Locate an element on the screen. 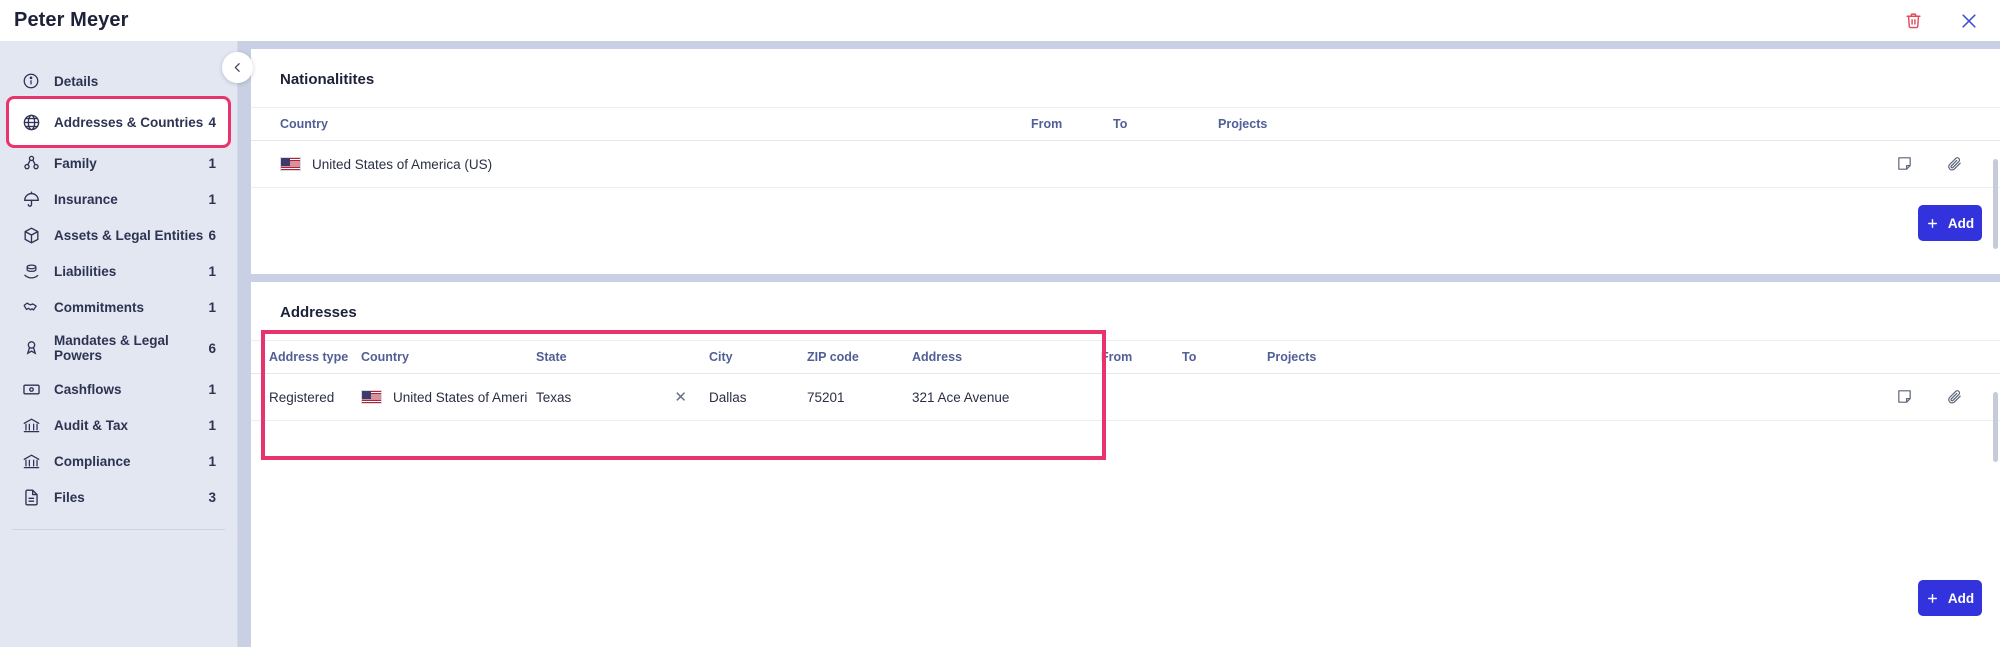 The image size is (2000, 647). table-header-row: Country From To Projects is located at coordinates (1125, 124).